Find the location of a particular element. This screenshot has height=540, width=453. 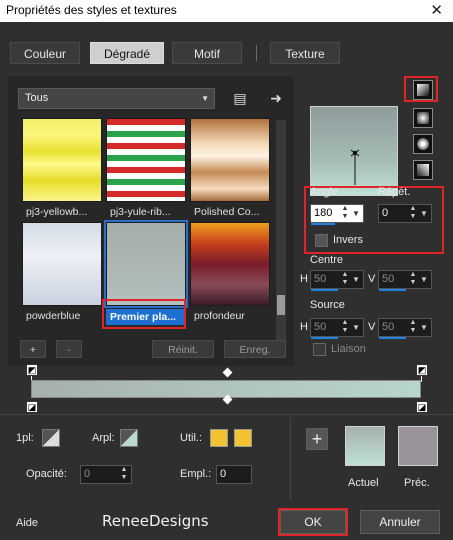

center-h-label: H is located at coordinates (304, 279).